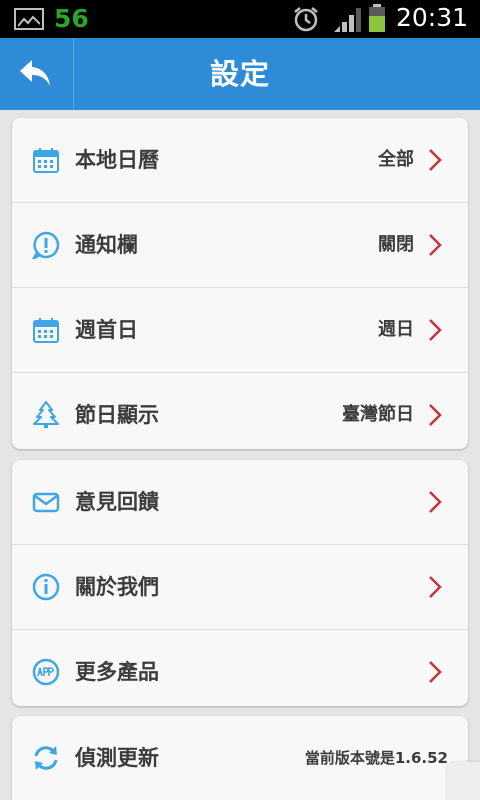 This screenshot has width=480, height=800. I want to click on setting-label: 更多產品, so click(117, 672).